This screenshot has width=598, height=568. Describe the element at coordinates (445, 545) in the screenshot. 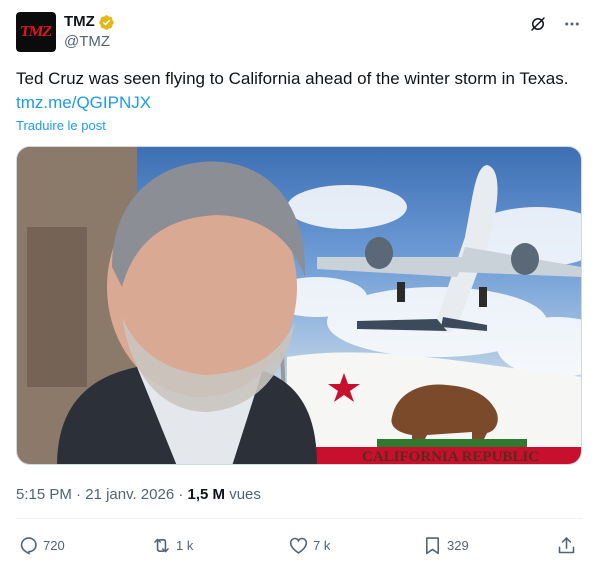

I see `bookmark-button: 329` at that location.